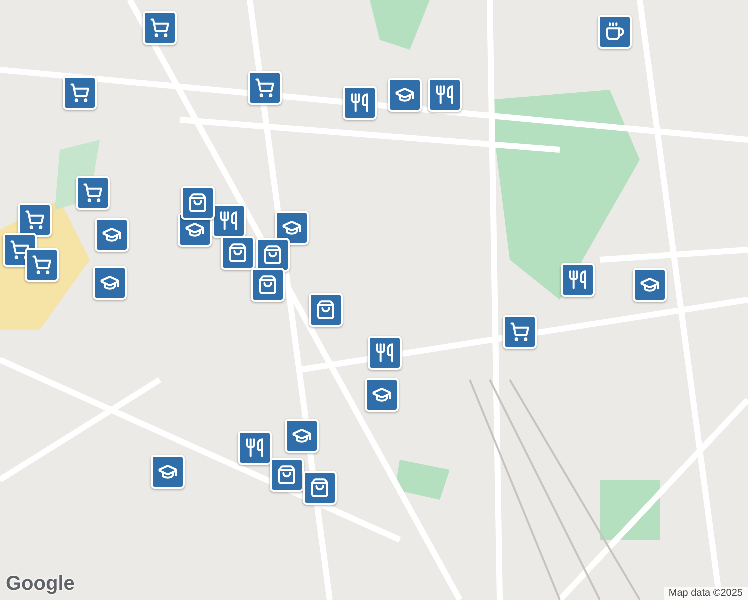 The height and width of the screenshot is (600, 748). I want to click on map-logo: Google, so click(40, 584).